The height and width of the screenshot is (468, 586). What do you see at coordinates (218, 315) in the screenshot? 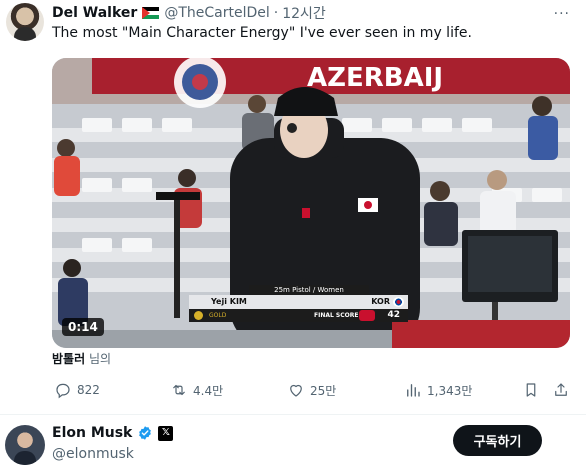
I see `medal-label: GOLD` at bounding box center [218, 315].